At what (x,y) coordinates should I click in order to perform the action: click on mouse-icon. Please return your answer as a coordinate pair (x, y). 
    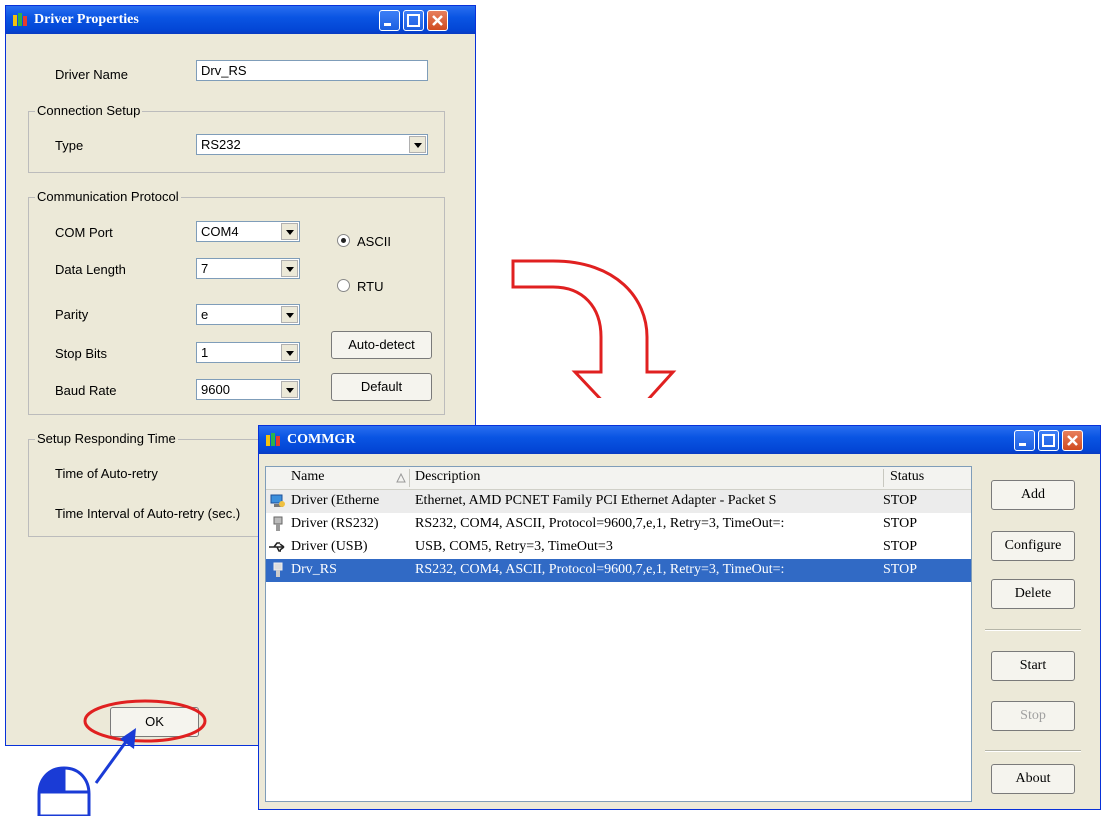
    Looking at the image, I should click on (64, 791).